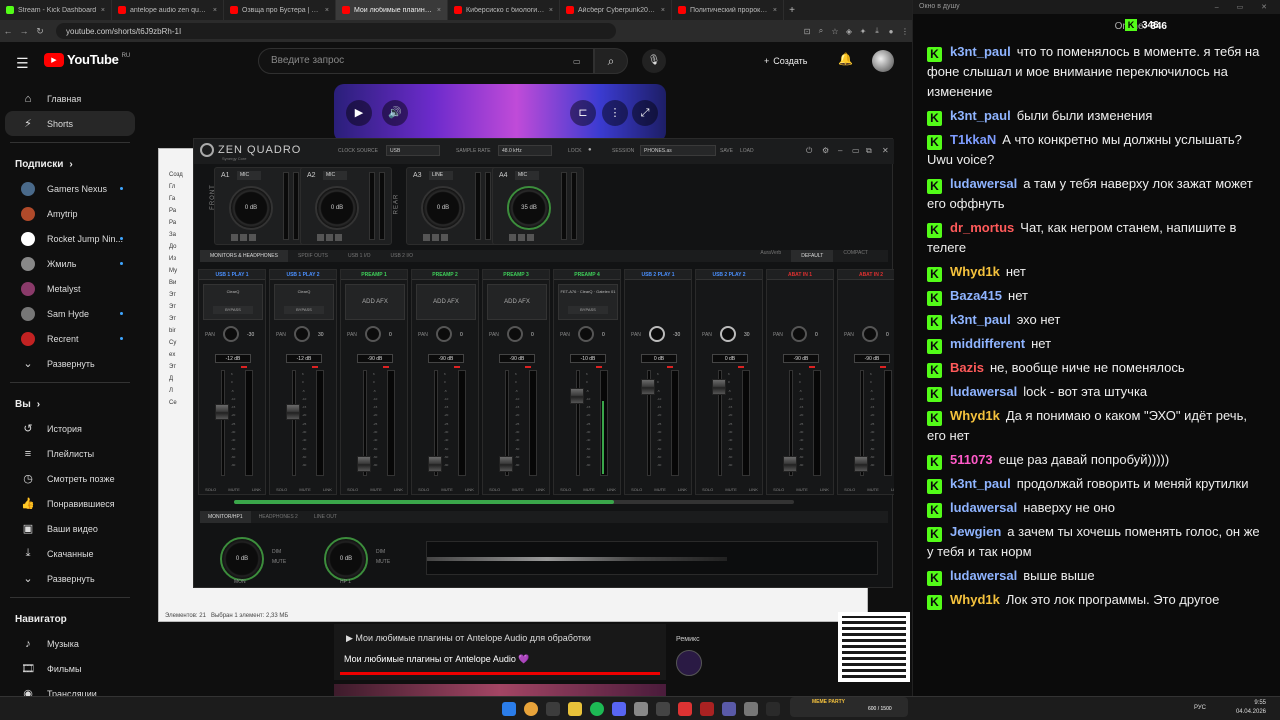 The width and height of the screenshot is (1280, 720). I want to click on hp1-knob: 0 dB, so click(346, 559).